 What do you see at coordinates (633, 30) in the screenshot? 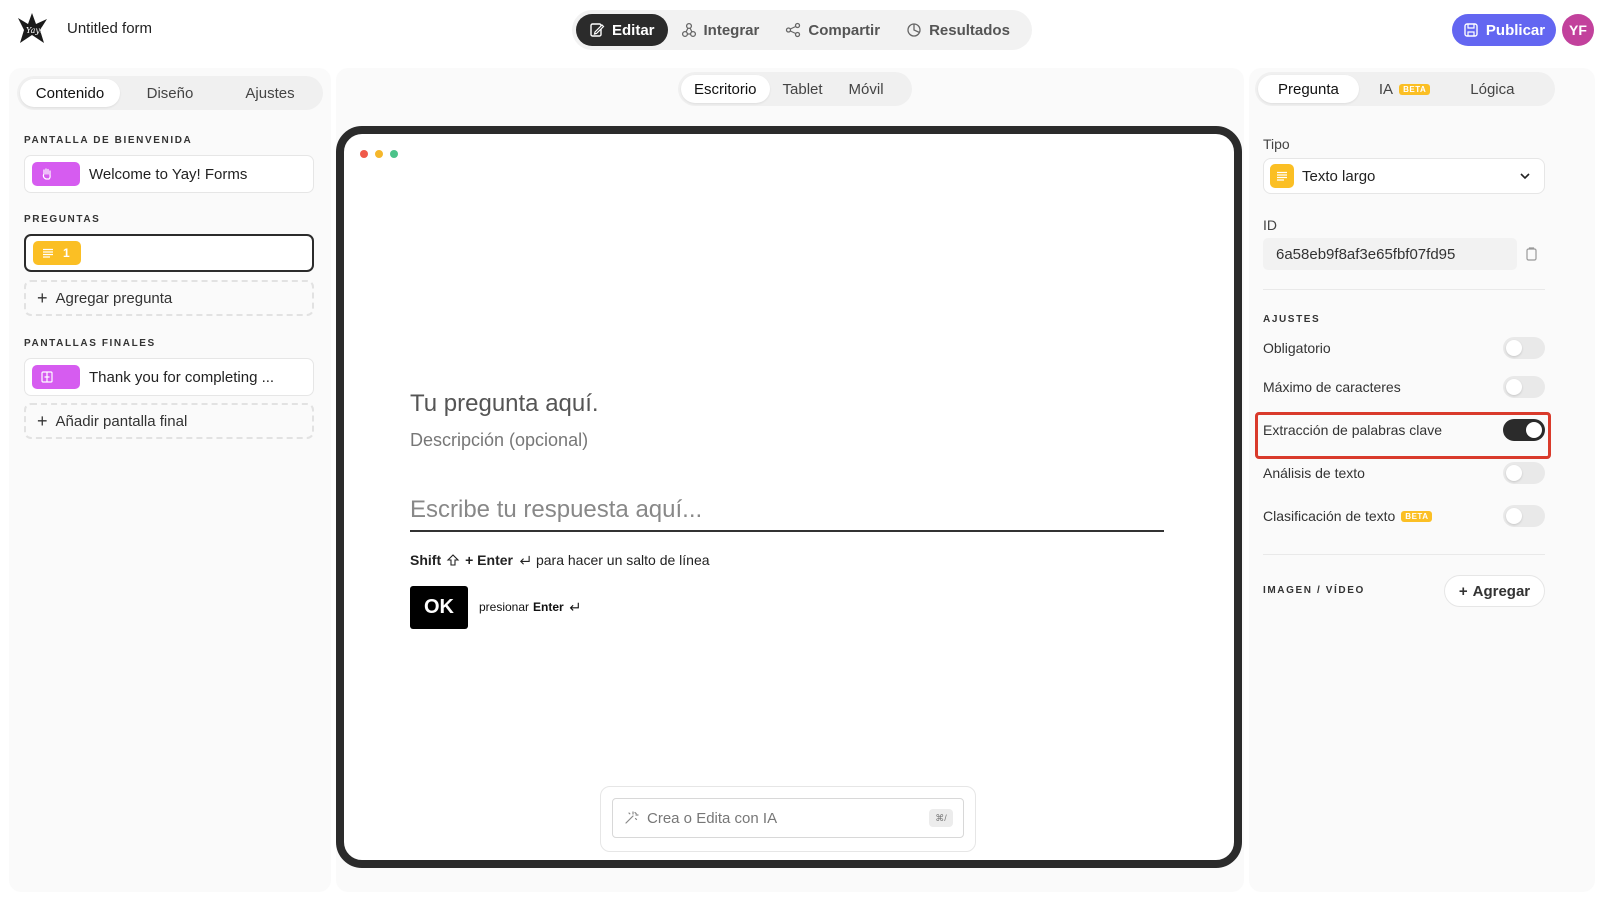
I see `tab-editar-label: Editar` at bounding box center [633, 30].